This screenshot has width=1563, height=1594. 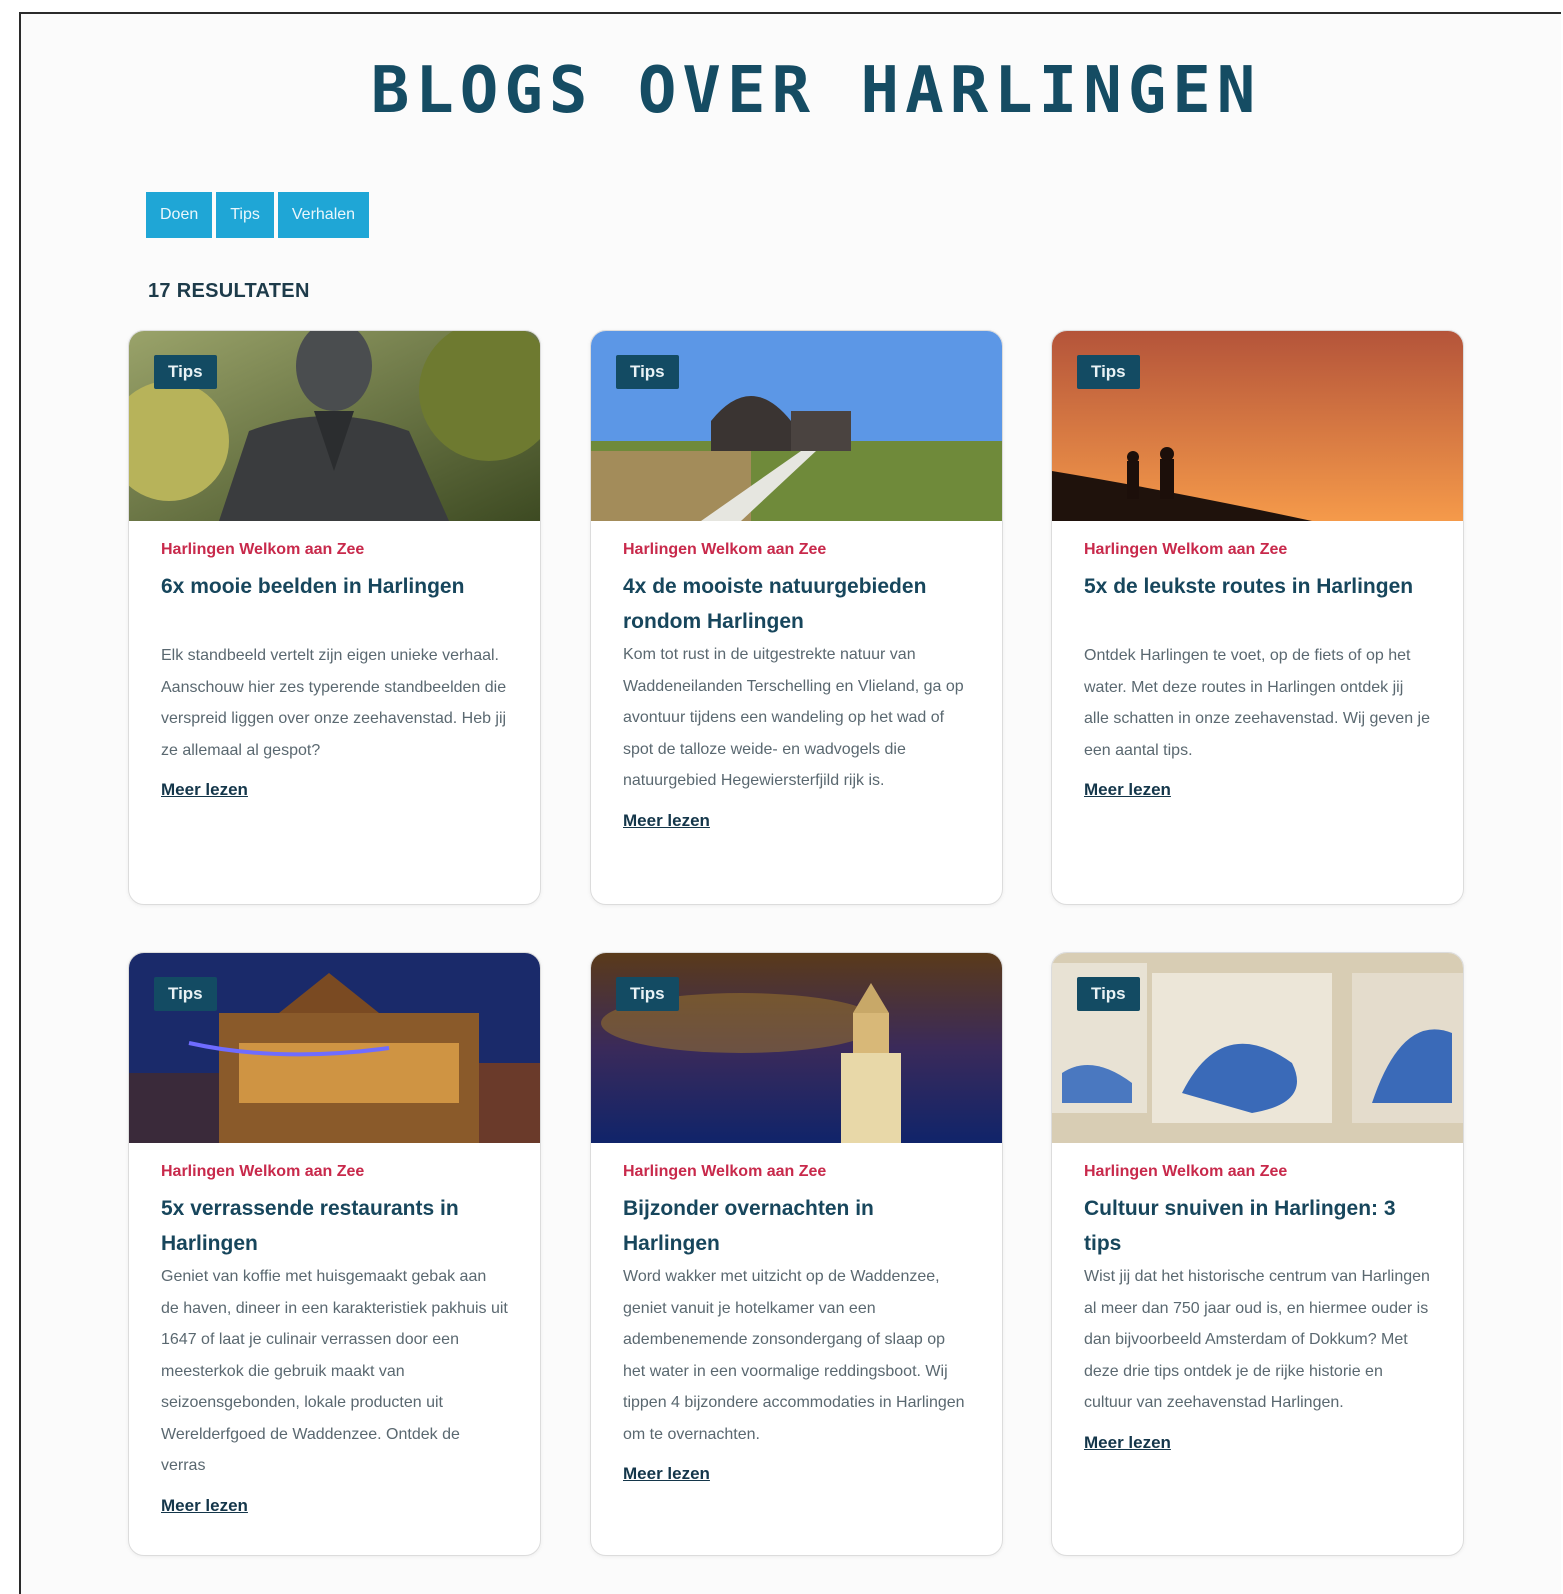 What do you see at coordinates (334, 426) in the screenshot?
I see `card-image-bronze-statue: Tips` at bounding box center [334, 426].